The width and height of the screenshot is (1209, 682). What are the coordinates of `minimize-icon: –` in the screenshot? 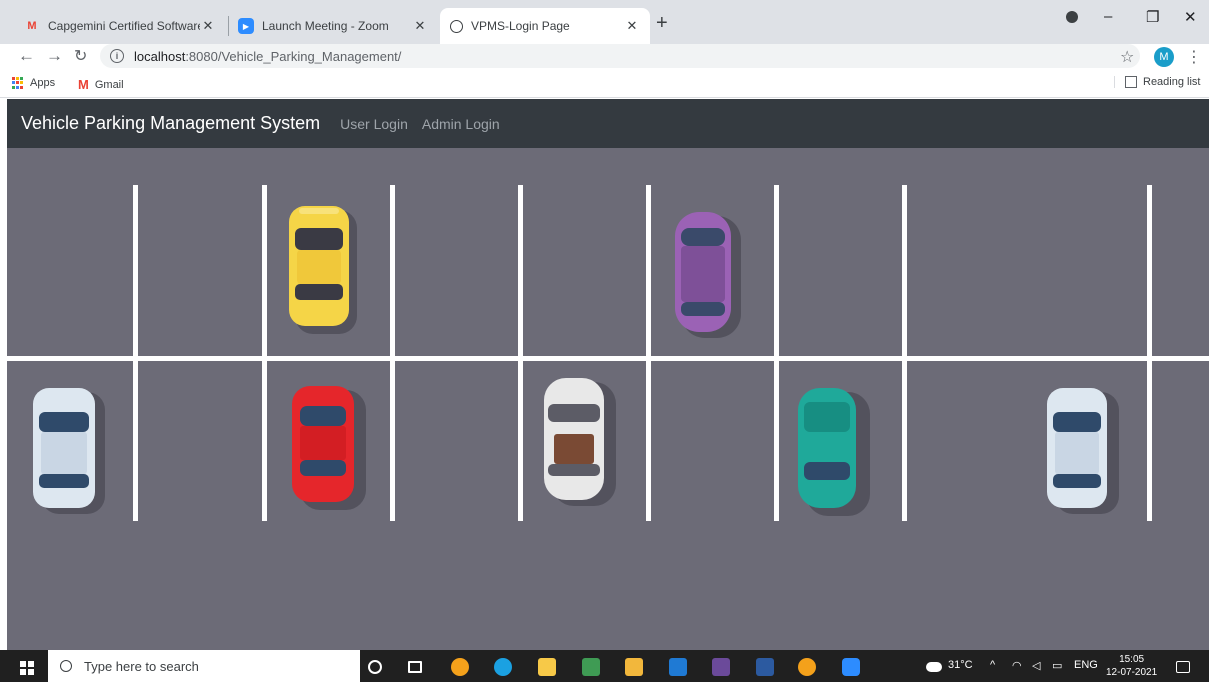 It's located at (1108, 16).